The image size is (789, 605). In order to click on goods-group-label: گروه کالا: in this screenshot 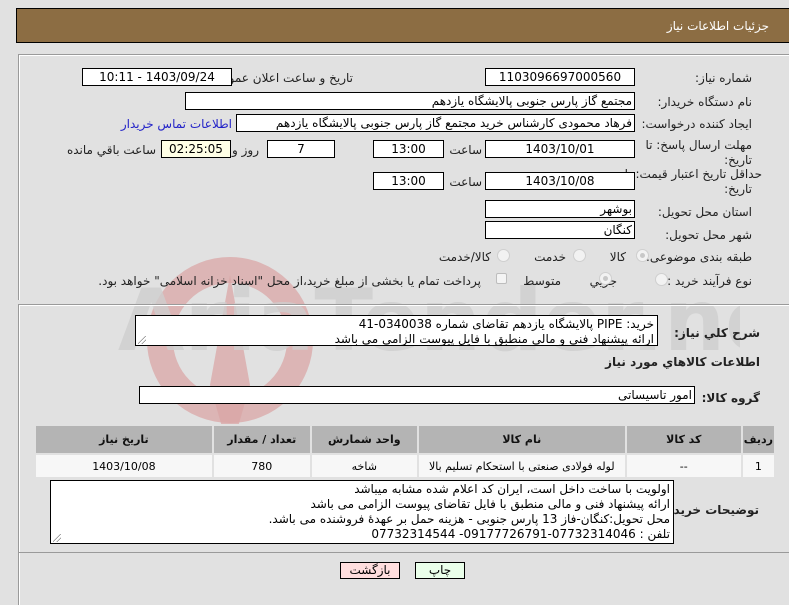, I will do `click(730, 398)`.